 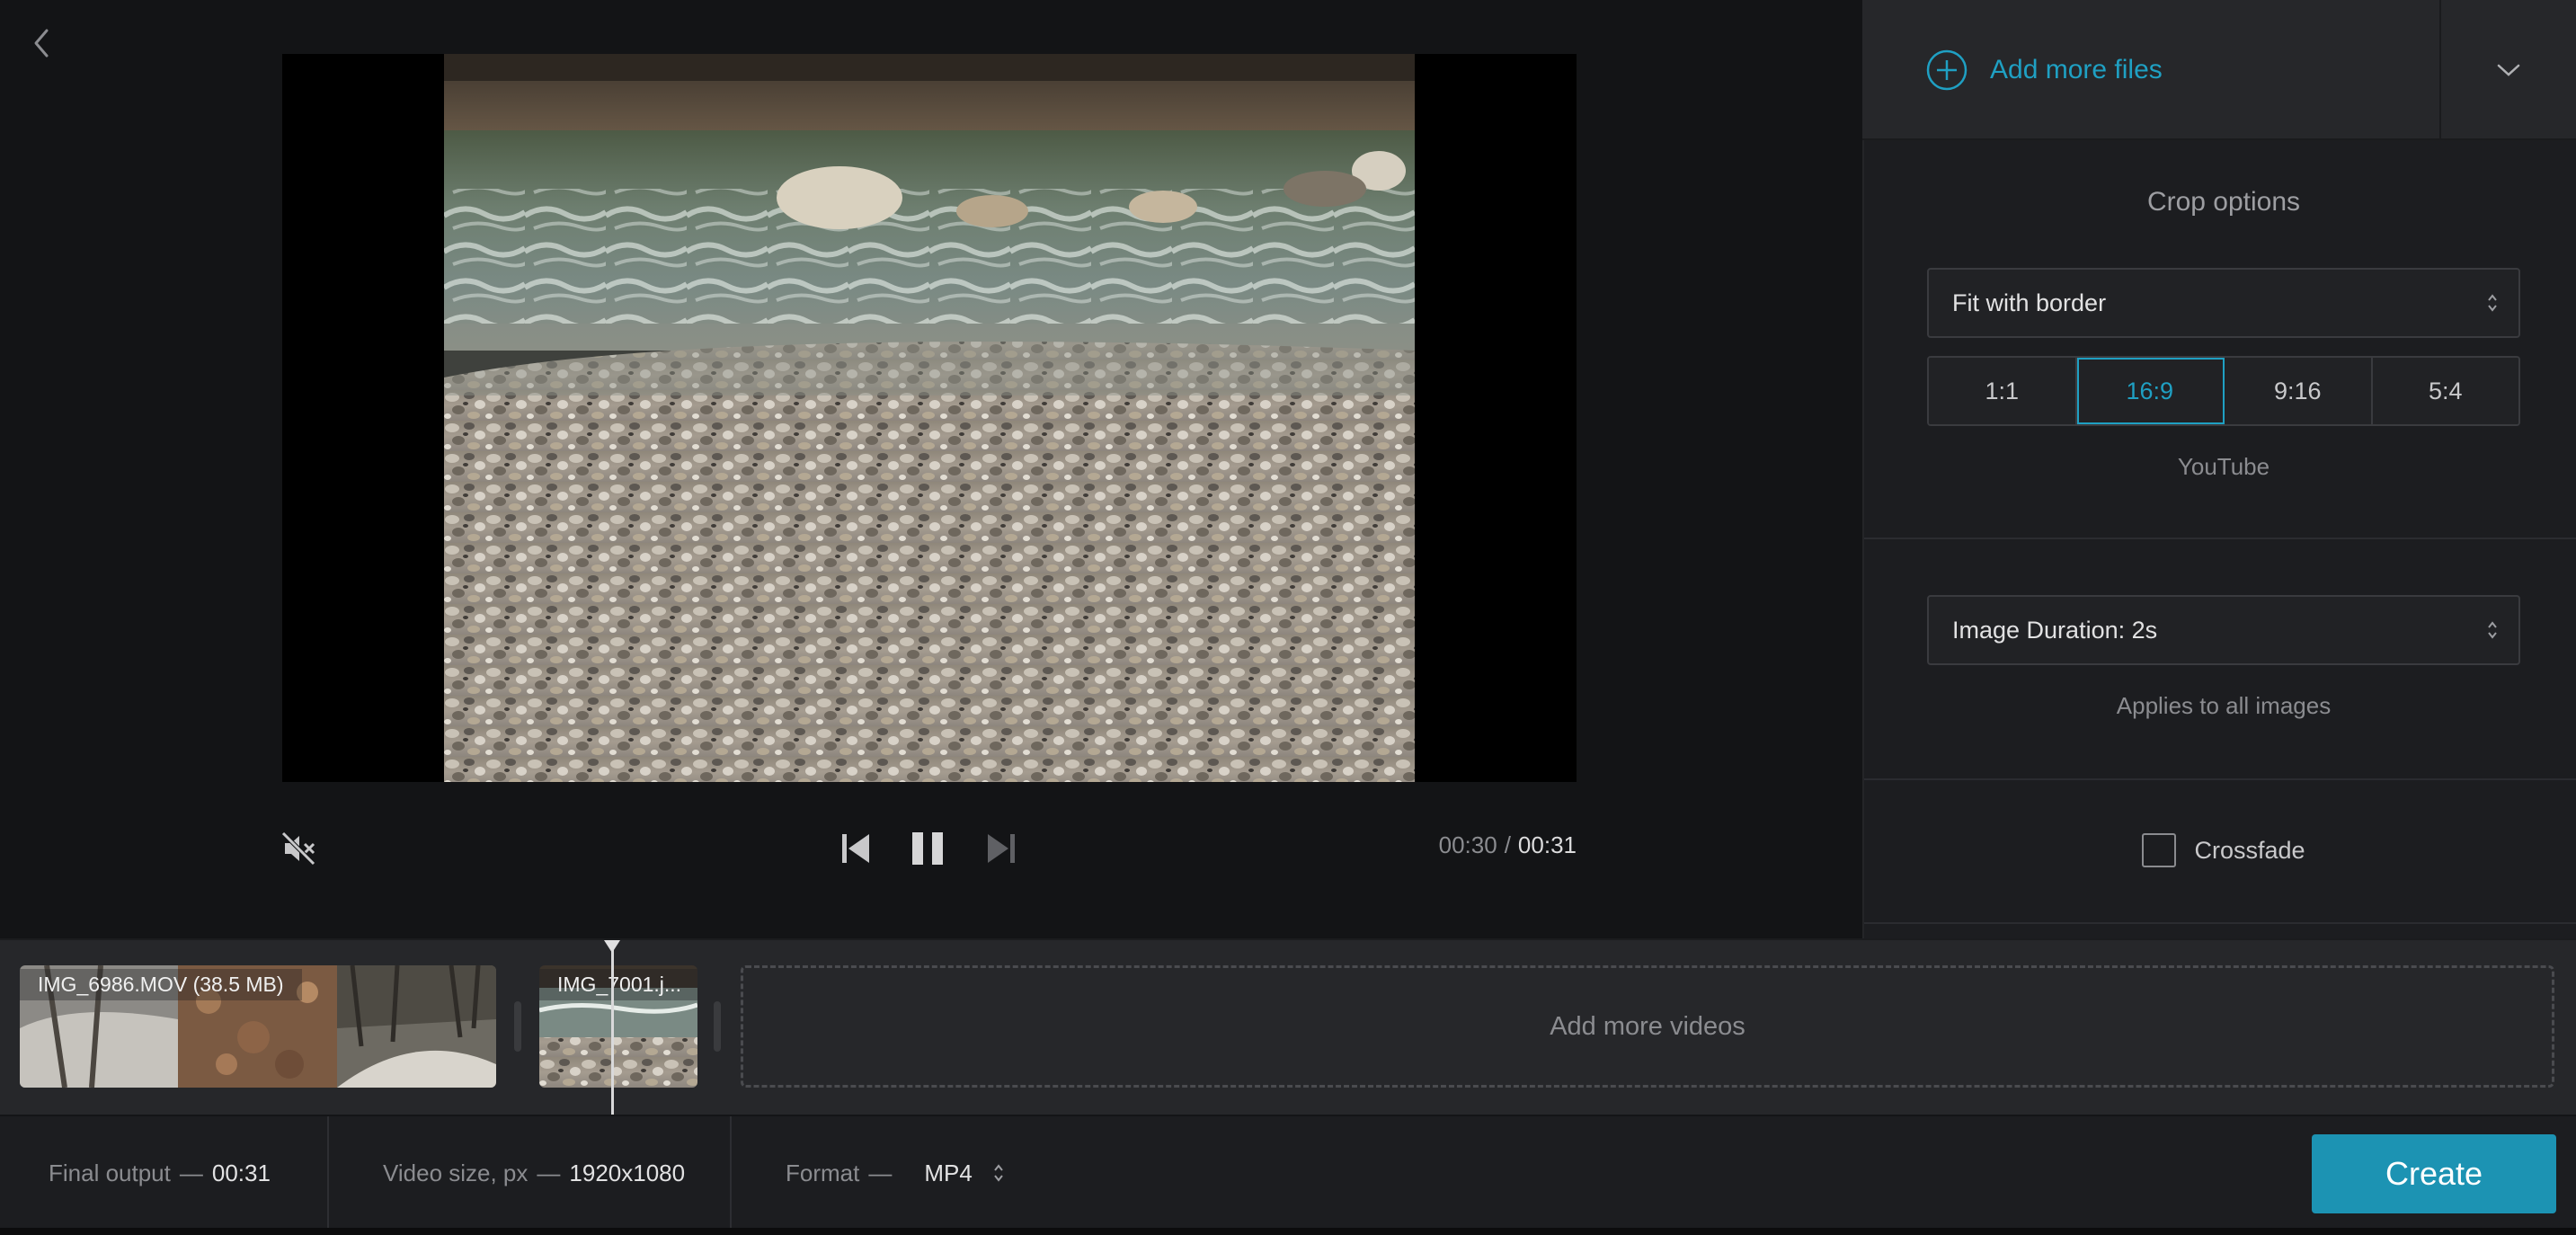 I want to click on skip-forward-icon, so click(x=1001, y=848).